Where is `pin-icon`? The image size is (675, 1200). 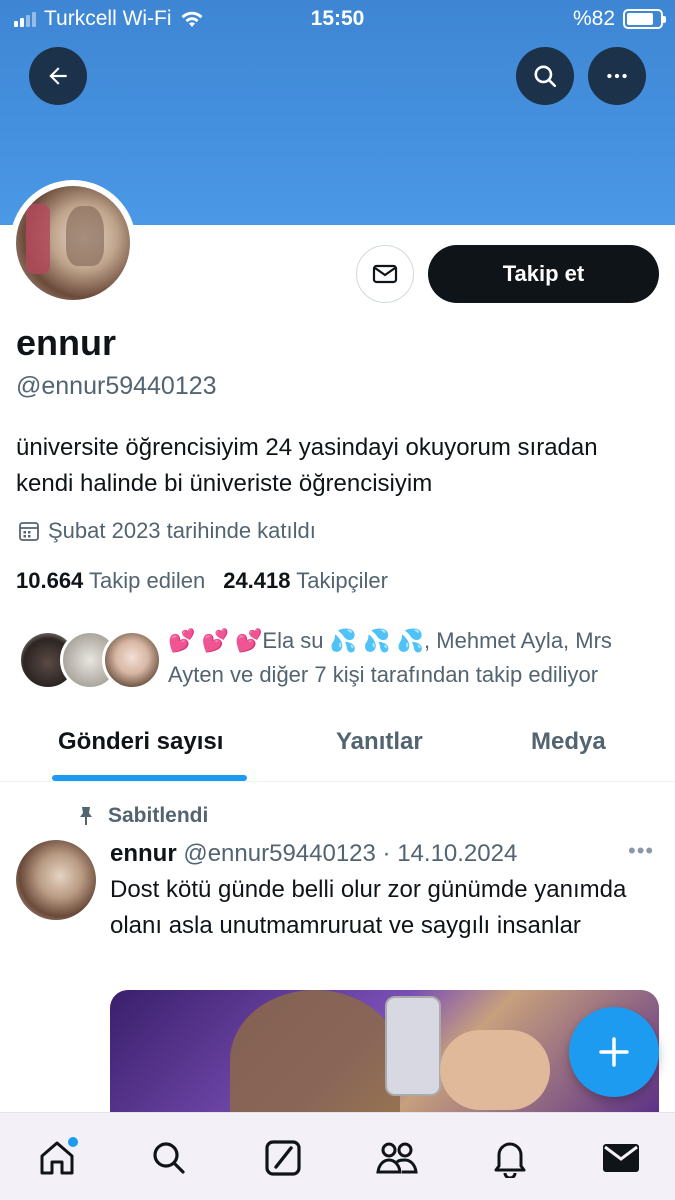
pin-icon is located at coordinates (86, 816).